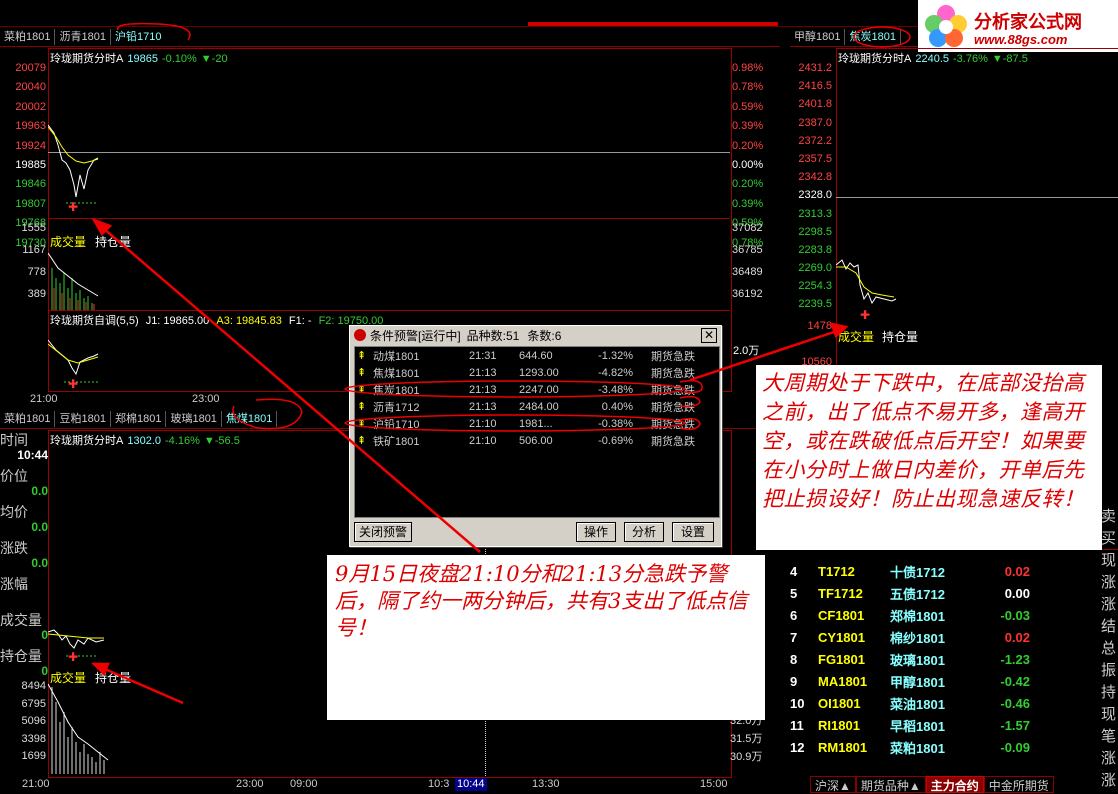 This screenshot has width=1118, height=794. Describe the element at coordinates (933, 58) in the screenshot. I see `chart3-title: 玲珑期货分时A 2240.5 -3.76% ▼-87.5` at that location.